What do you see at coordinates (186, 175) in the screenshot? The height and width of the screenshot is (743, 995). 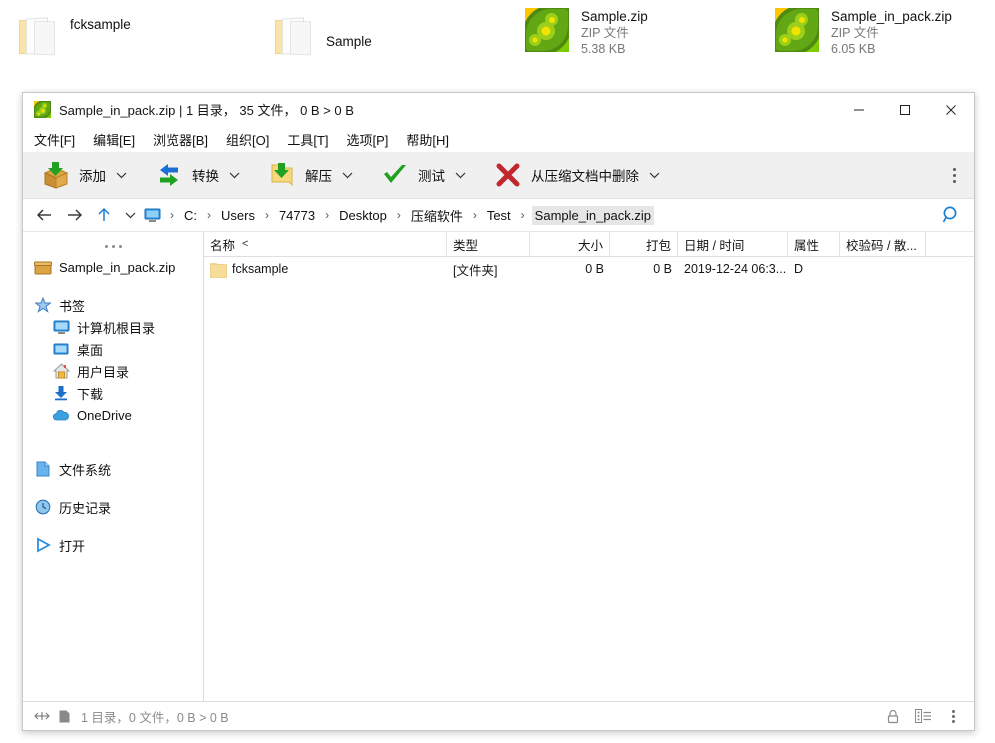 I see `convert-button: 转换` at bounding box center [186, 175].